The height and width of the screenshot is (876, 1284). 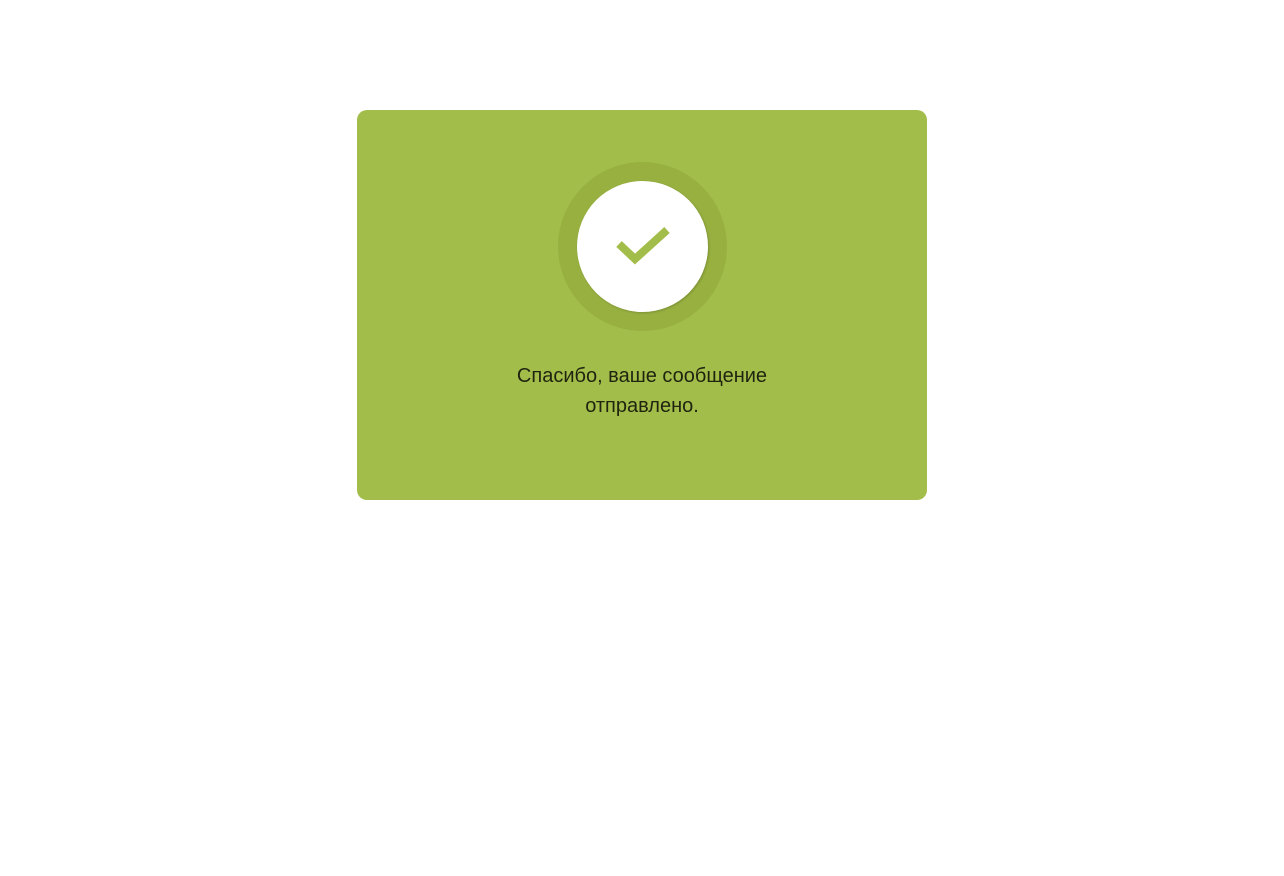 I want to click on success-message: Спасибо, ваше сообщение отправлено., so click(x=642, y=391).